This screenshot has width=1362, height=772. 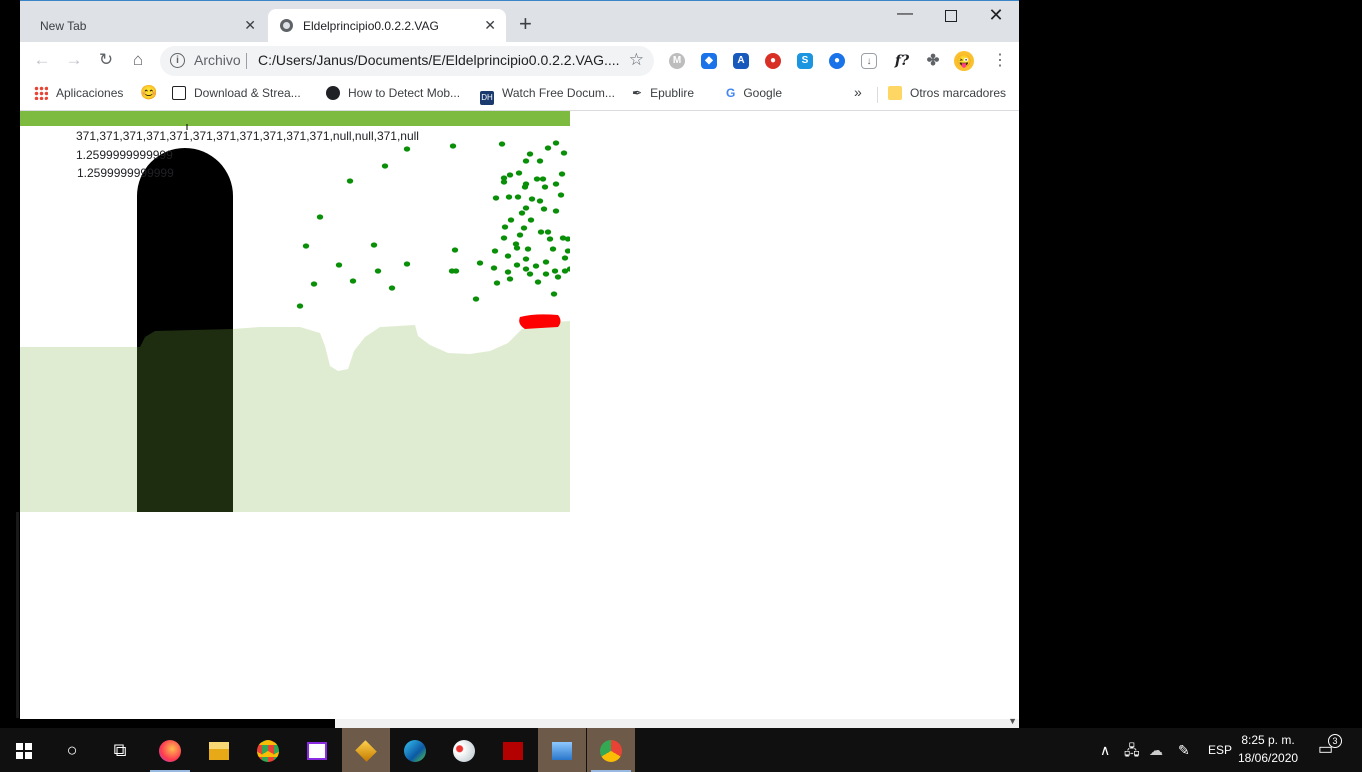 I want to click on taskbar-app-paint, so click(x=464, y=750).